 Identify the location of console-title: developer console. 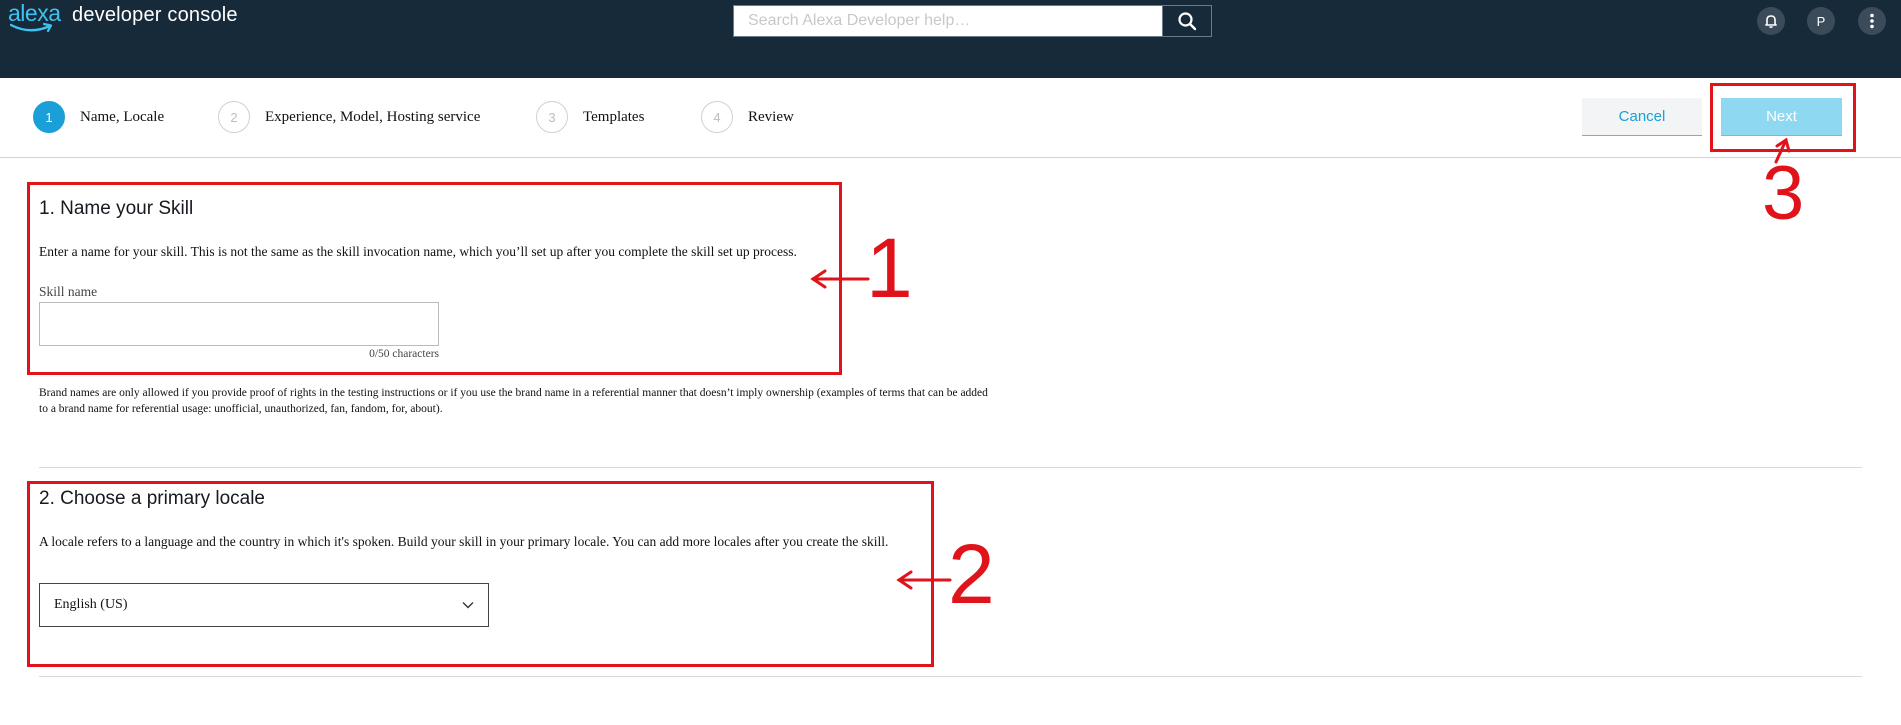
(155, 15).